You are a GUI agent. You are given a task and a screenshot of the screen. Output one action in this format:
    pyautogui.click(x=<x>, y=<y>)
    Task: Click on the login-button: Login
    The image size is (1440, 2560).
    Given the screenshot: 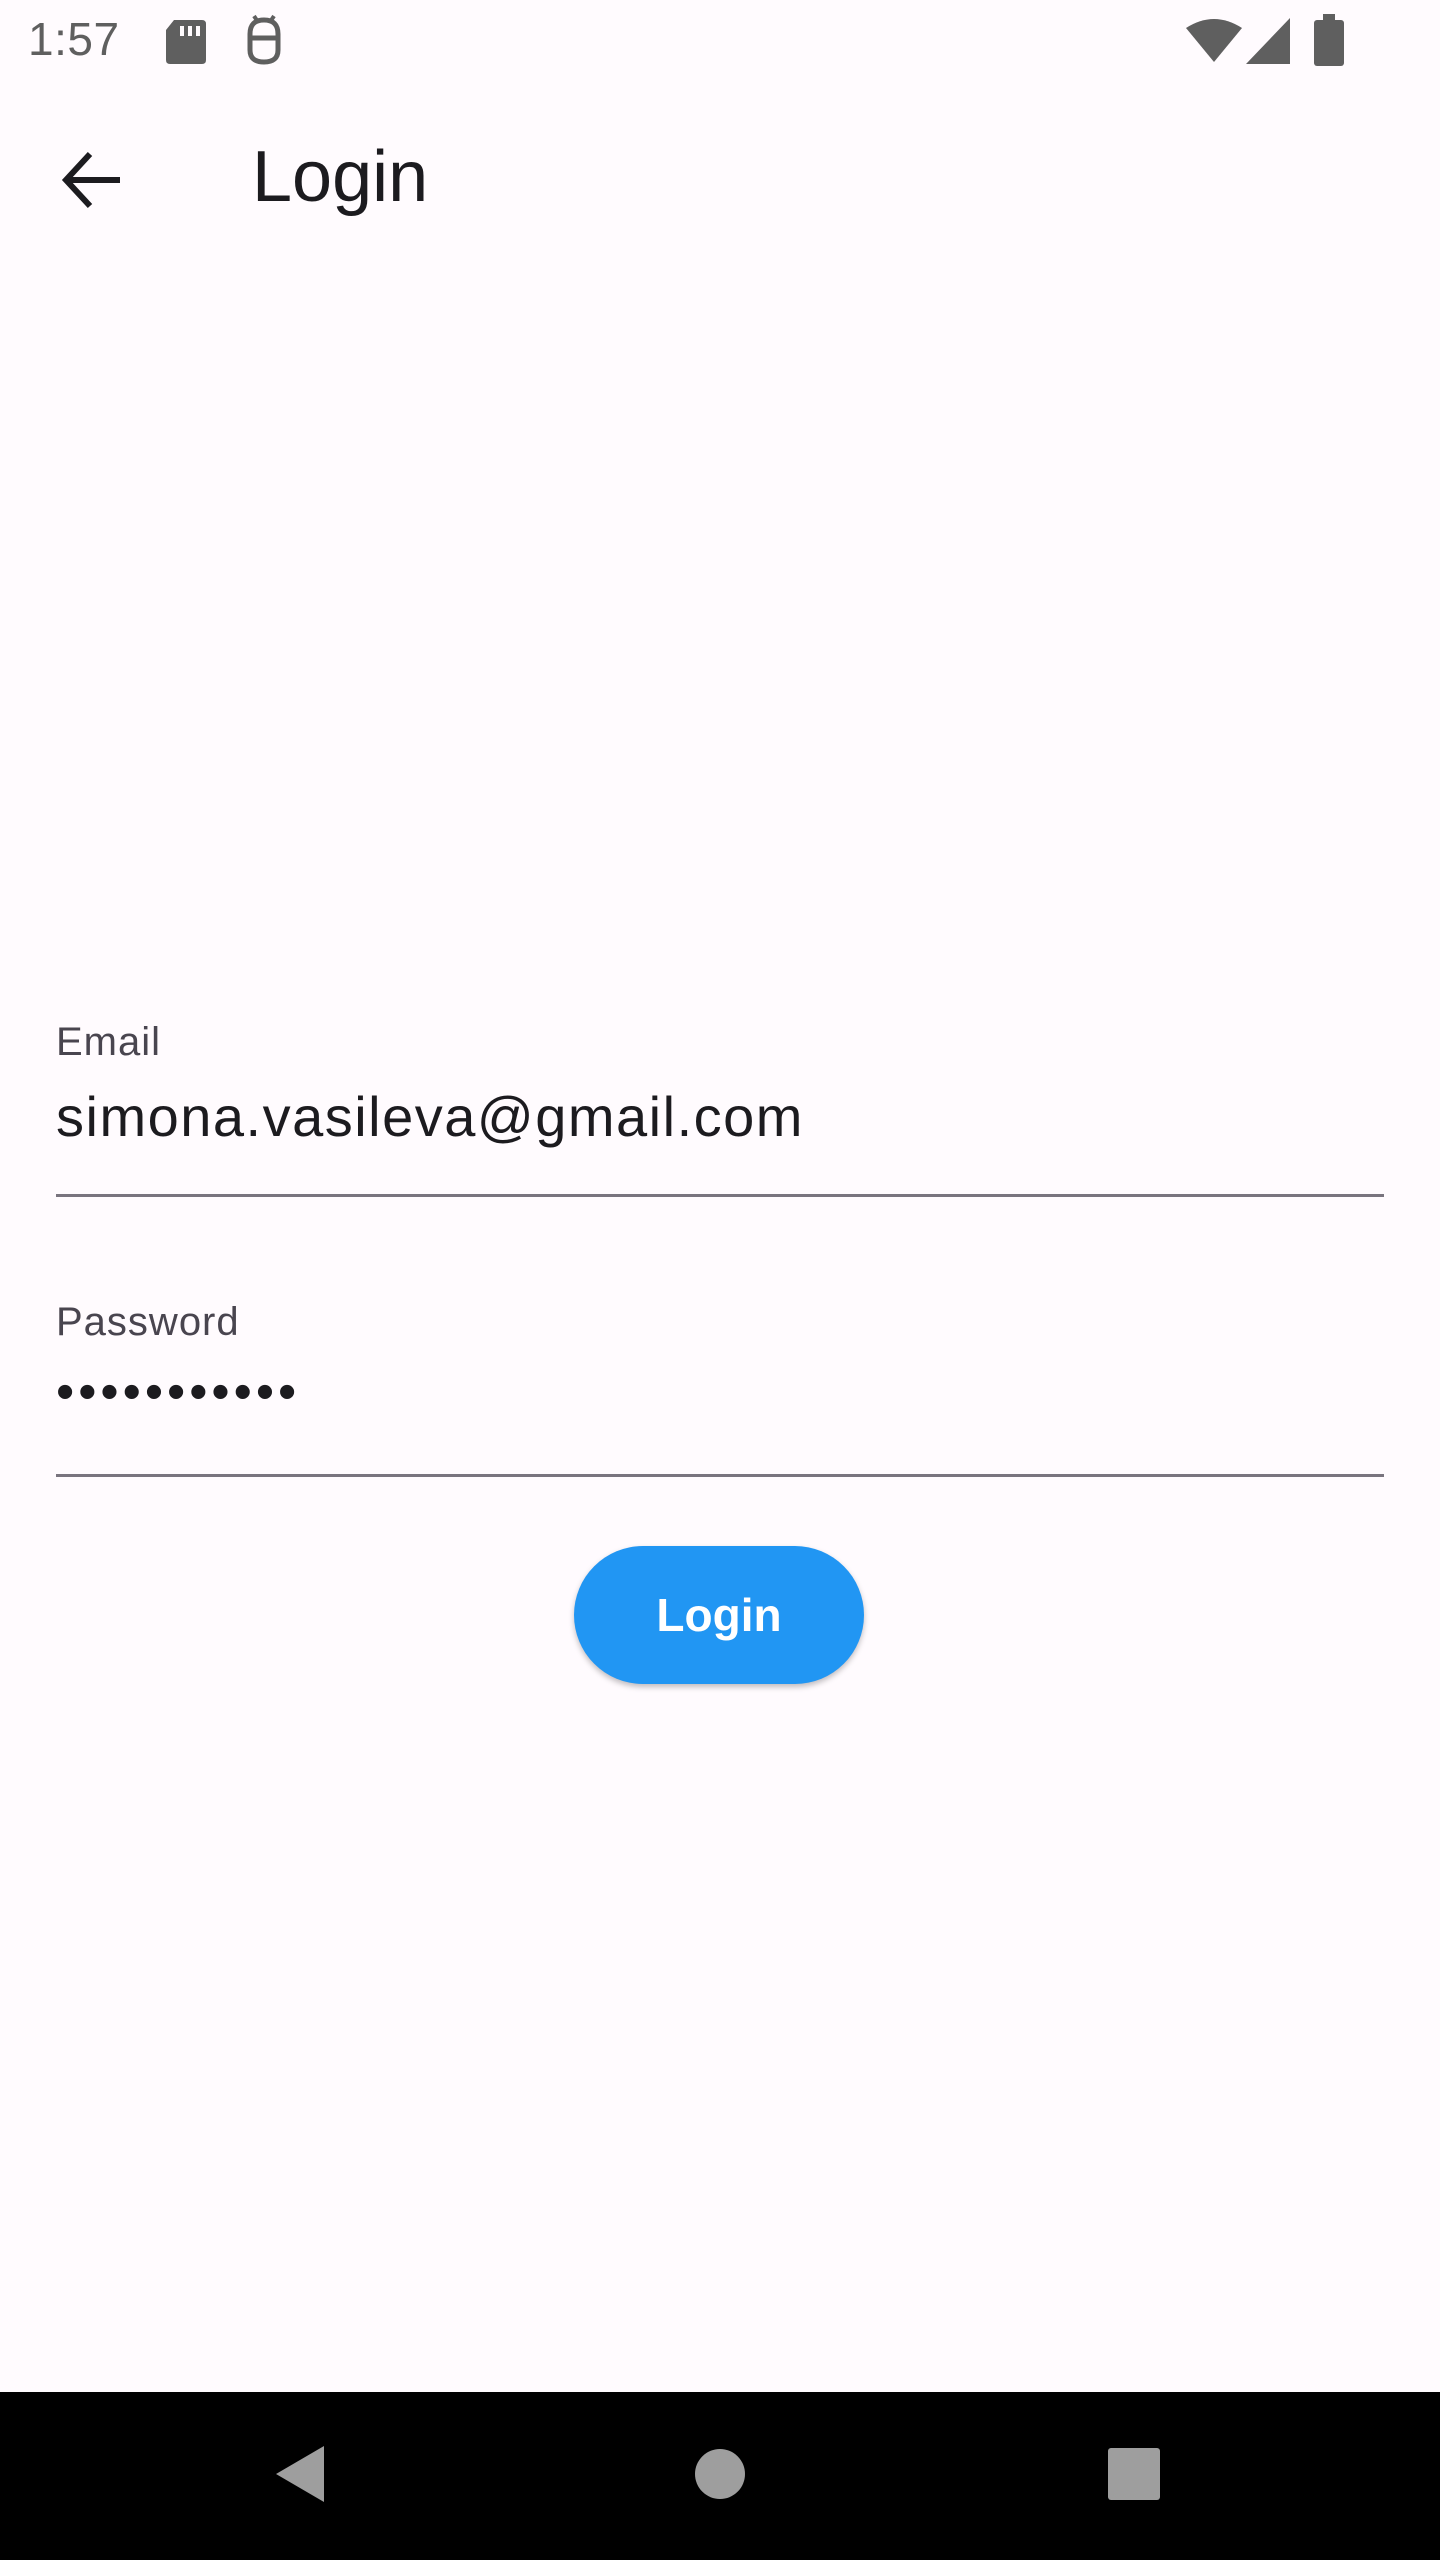 What is the action you would take?
    pyautogui.click(x=719, y=1615)
    